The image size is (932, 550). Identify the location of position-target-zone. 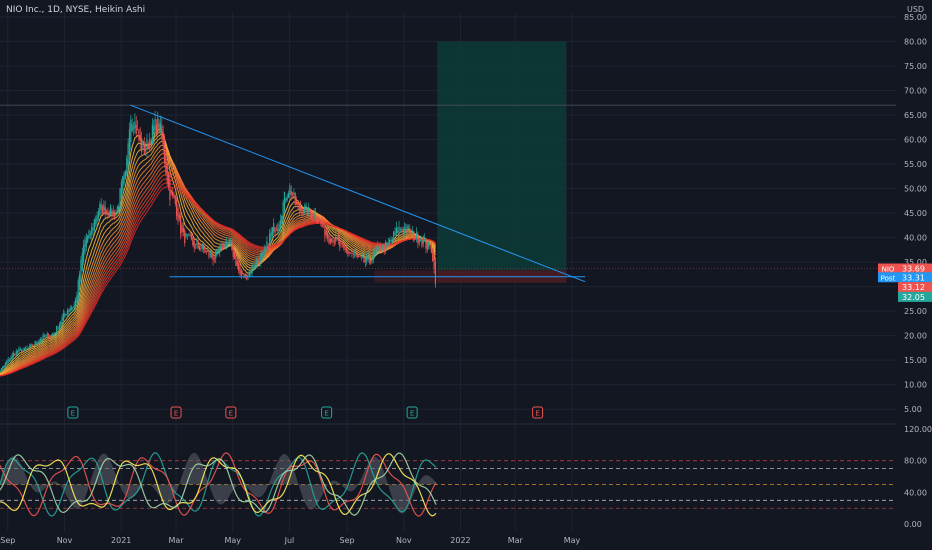
(502, 156).